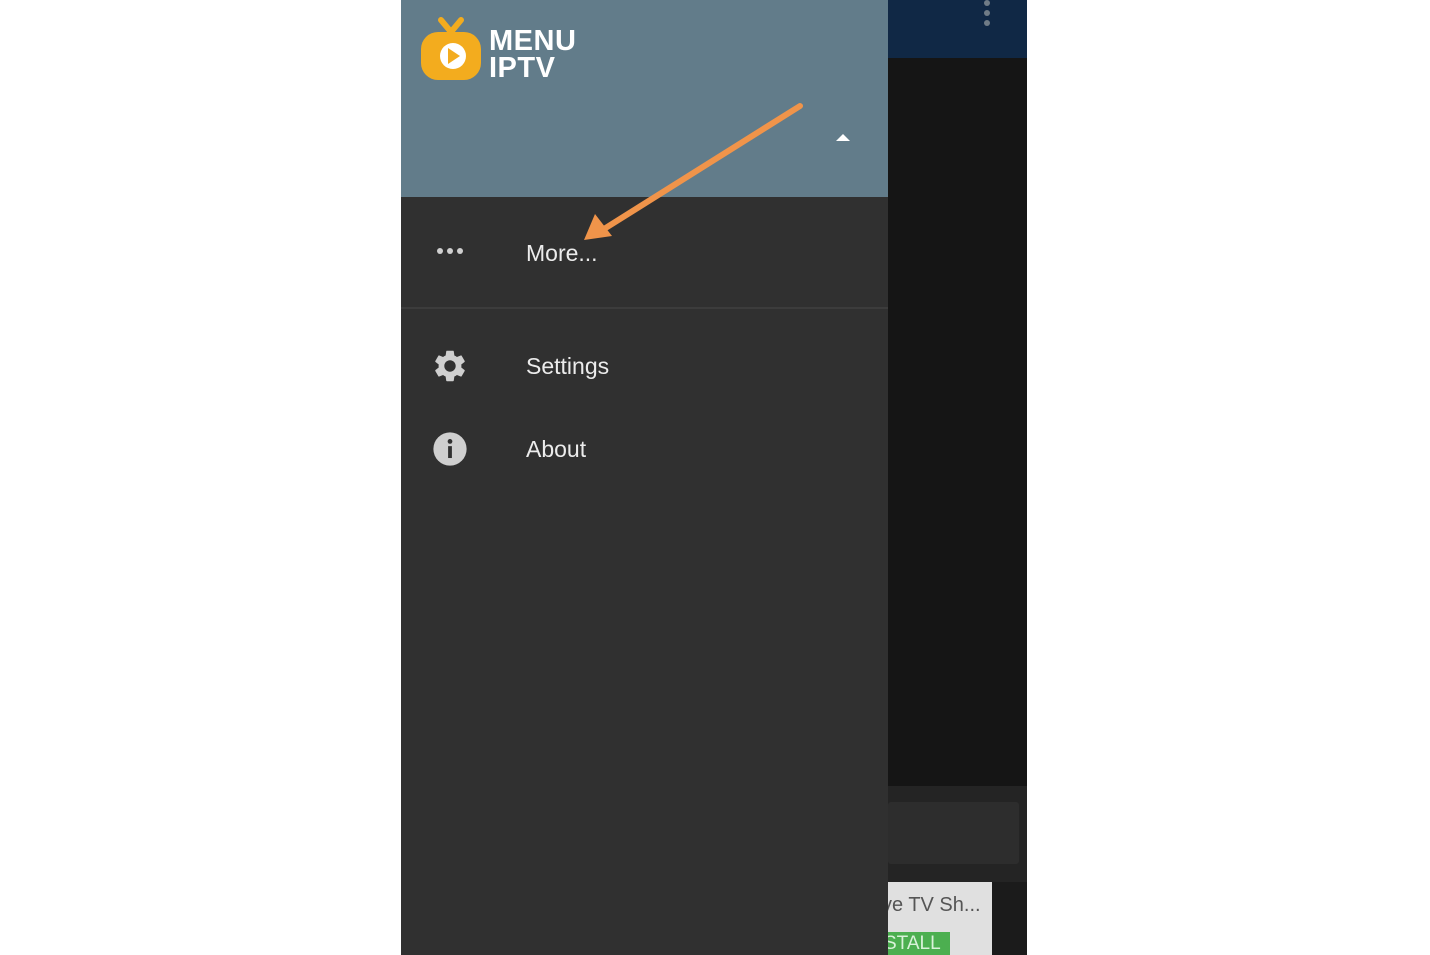  What do you see at coordinates (533, 41) in the screenshot?
I see `brand-line-1: MENU` at bounding box center [533, 41].